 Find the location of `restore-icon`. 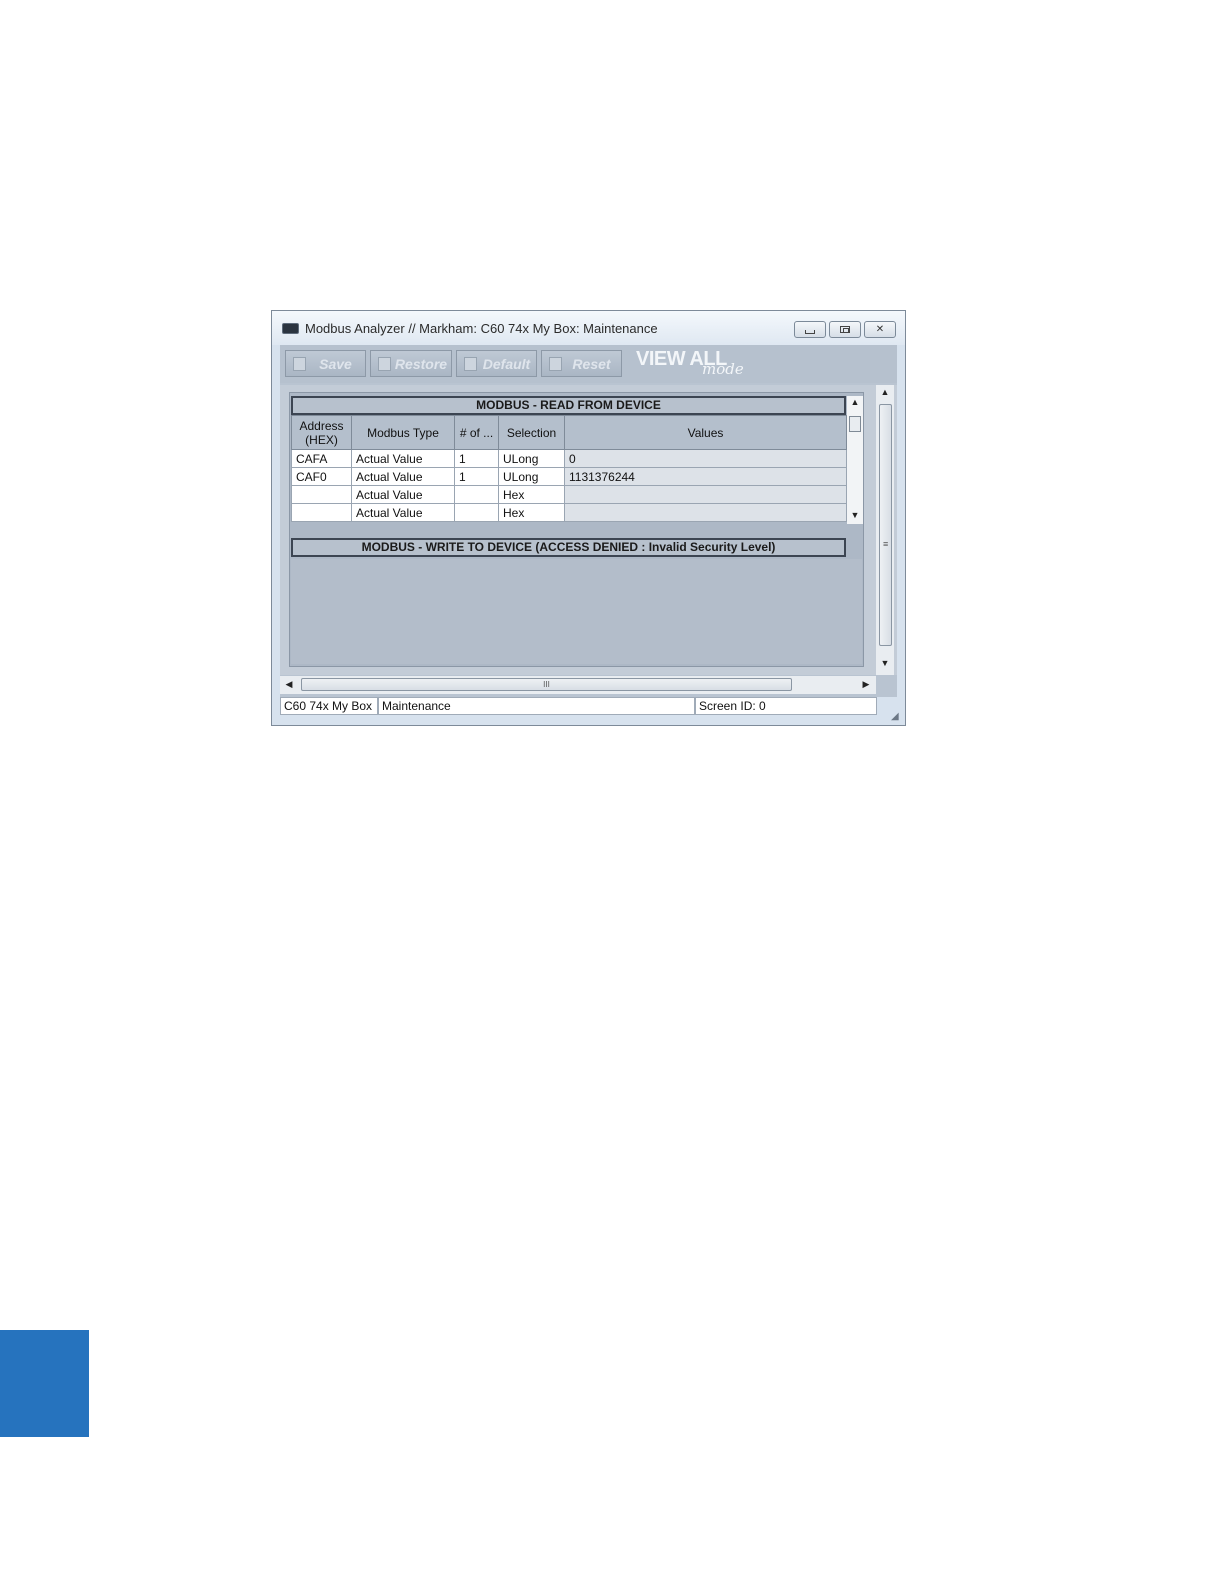

restore-icon is located at coordinates (384, 363).